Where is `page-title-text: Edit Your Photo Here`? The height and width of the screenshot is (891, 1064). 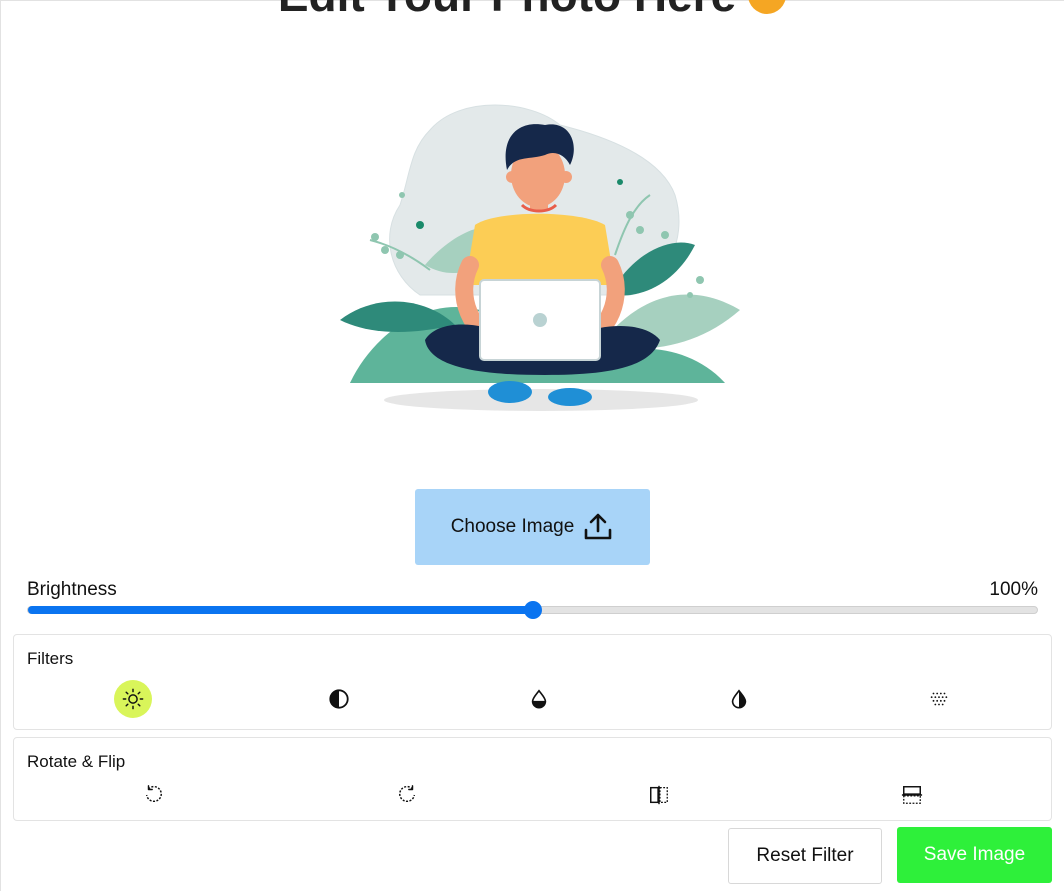 page-title-text: Edit Your Photo Here is located at coordinates (507, 10).